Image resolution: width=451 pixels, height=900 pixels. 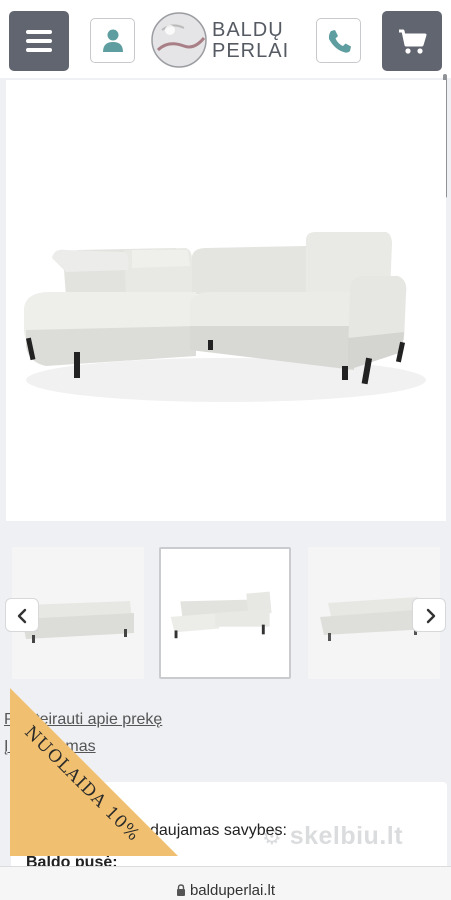 I want to click on thumbnail-2-active, so click(x=225, y=613).